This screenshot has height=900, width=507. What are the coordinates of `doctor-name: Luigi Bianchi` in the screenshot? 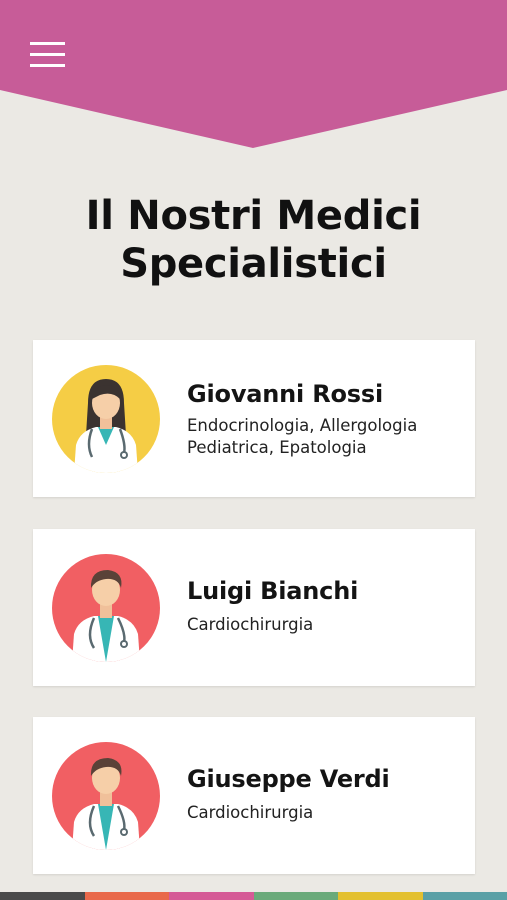 It's located at (273, 591).